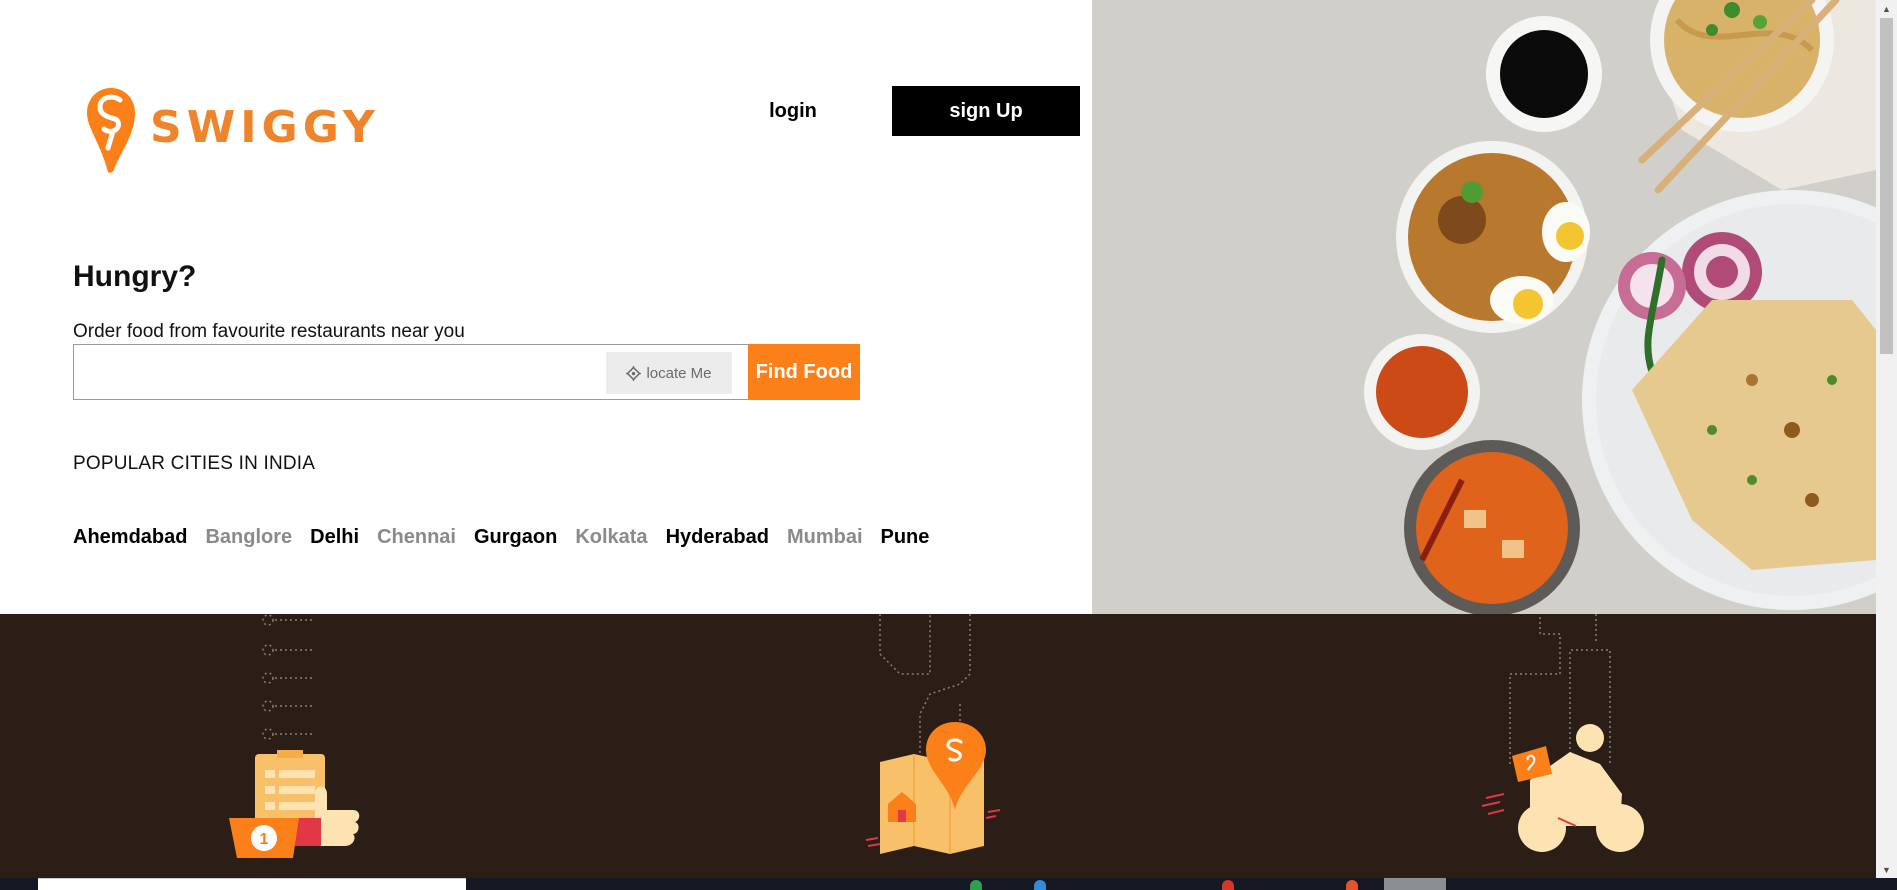  Describe the element at coordinates (634, 373) in the screenshot. I see `crosshair-icon` at that location.